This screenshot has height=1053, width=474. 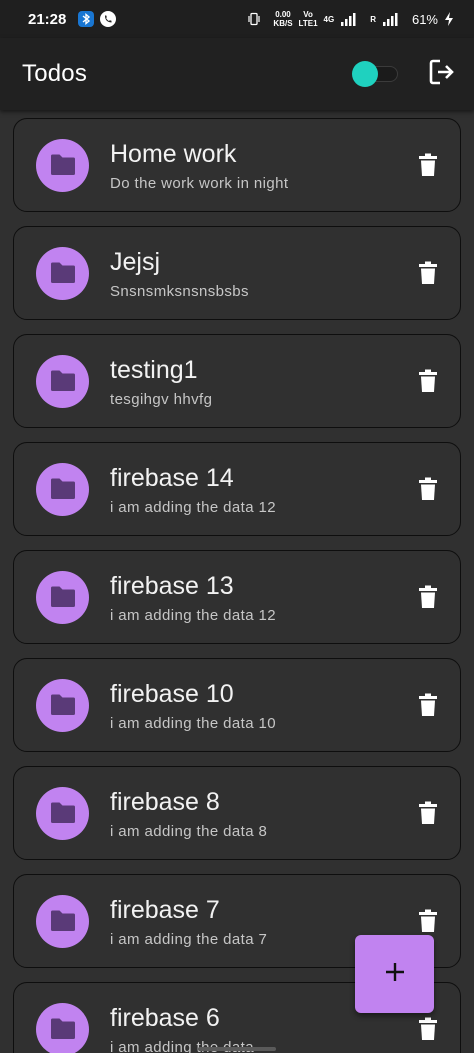 I want to click on charging-icon, so click(x=449, y=19).